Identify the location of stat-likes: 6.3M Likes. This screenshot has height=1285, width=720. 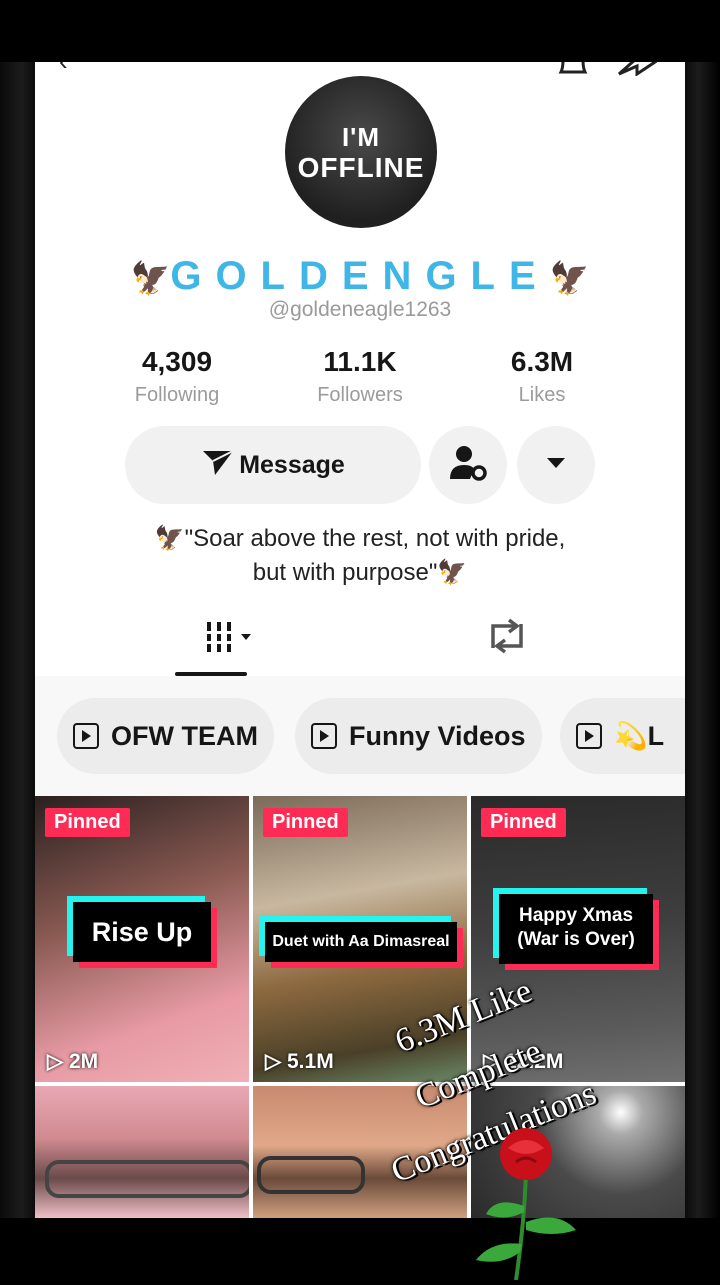
(542, 376).